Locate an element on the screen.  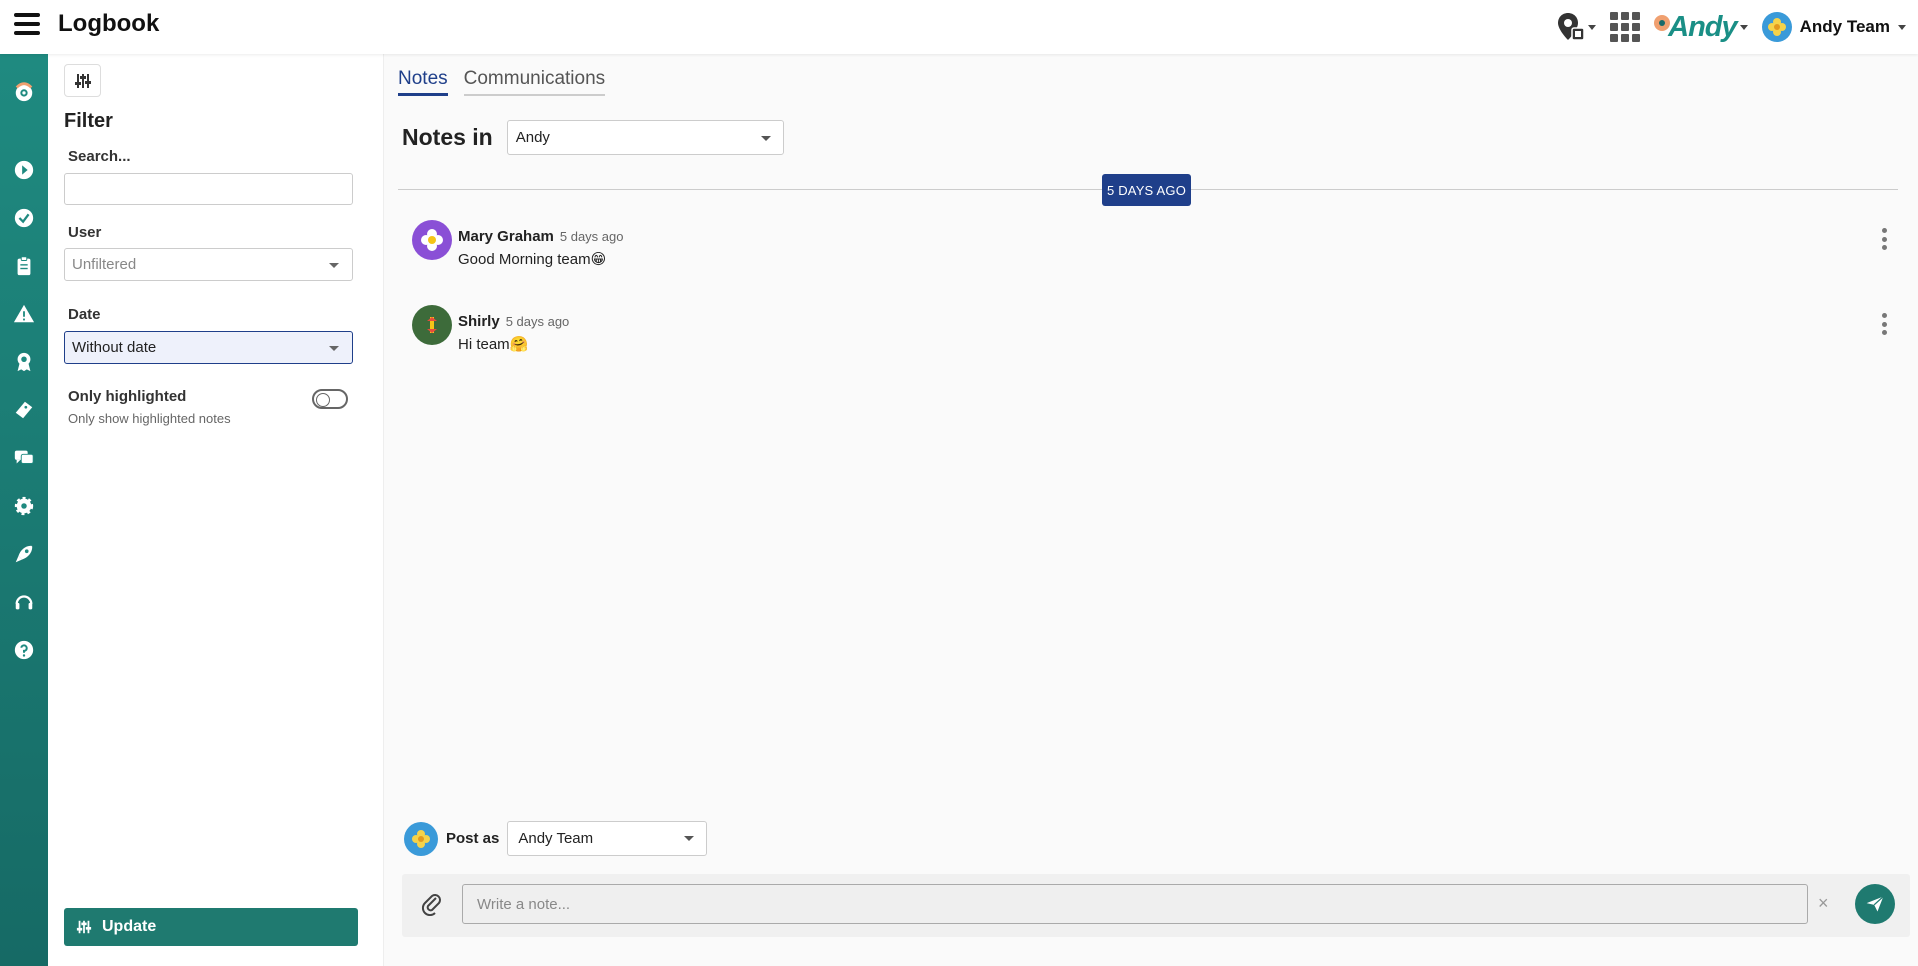
user-select: Unfiltered is located at coordinates (208, 264).